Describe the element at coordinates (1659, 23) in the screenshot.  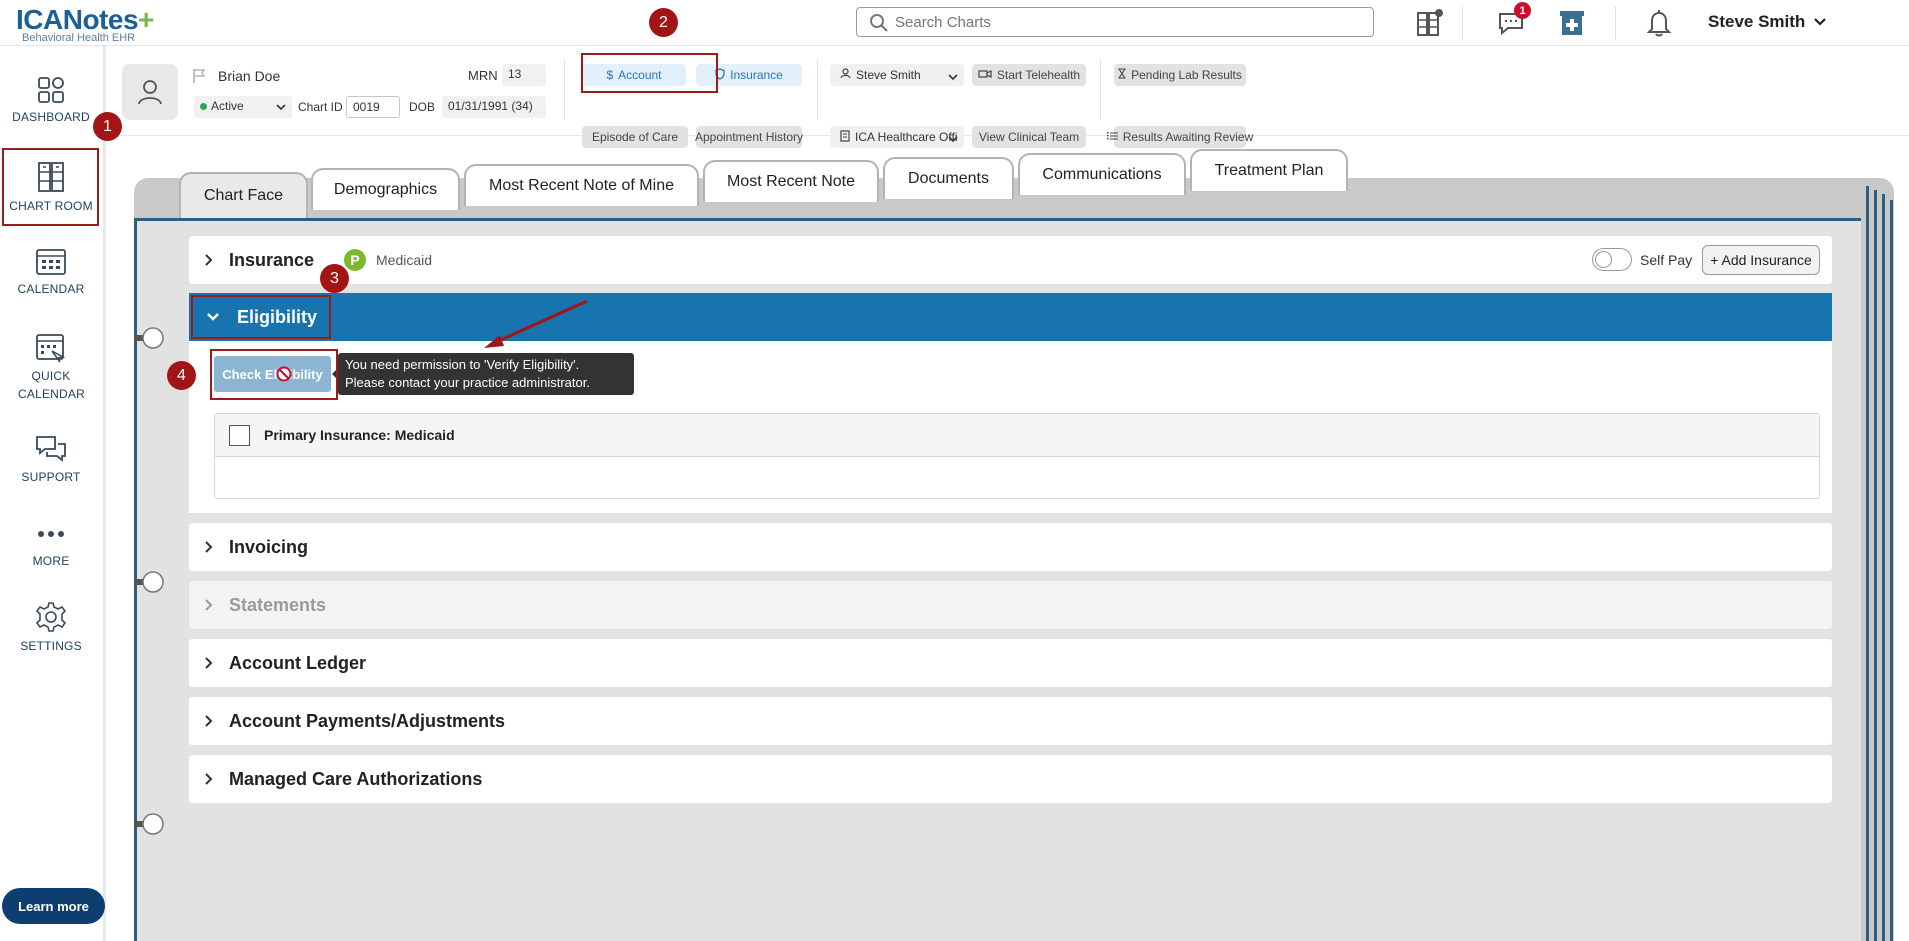
I see `notifications-bell-icon` at that location.